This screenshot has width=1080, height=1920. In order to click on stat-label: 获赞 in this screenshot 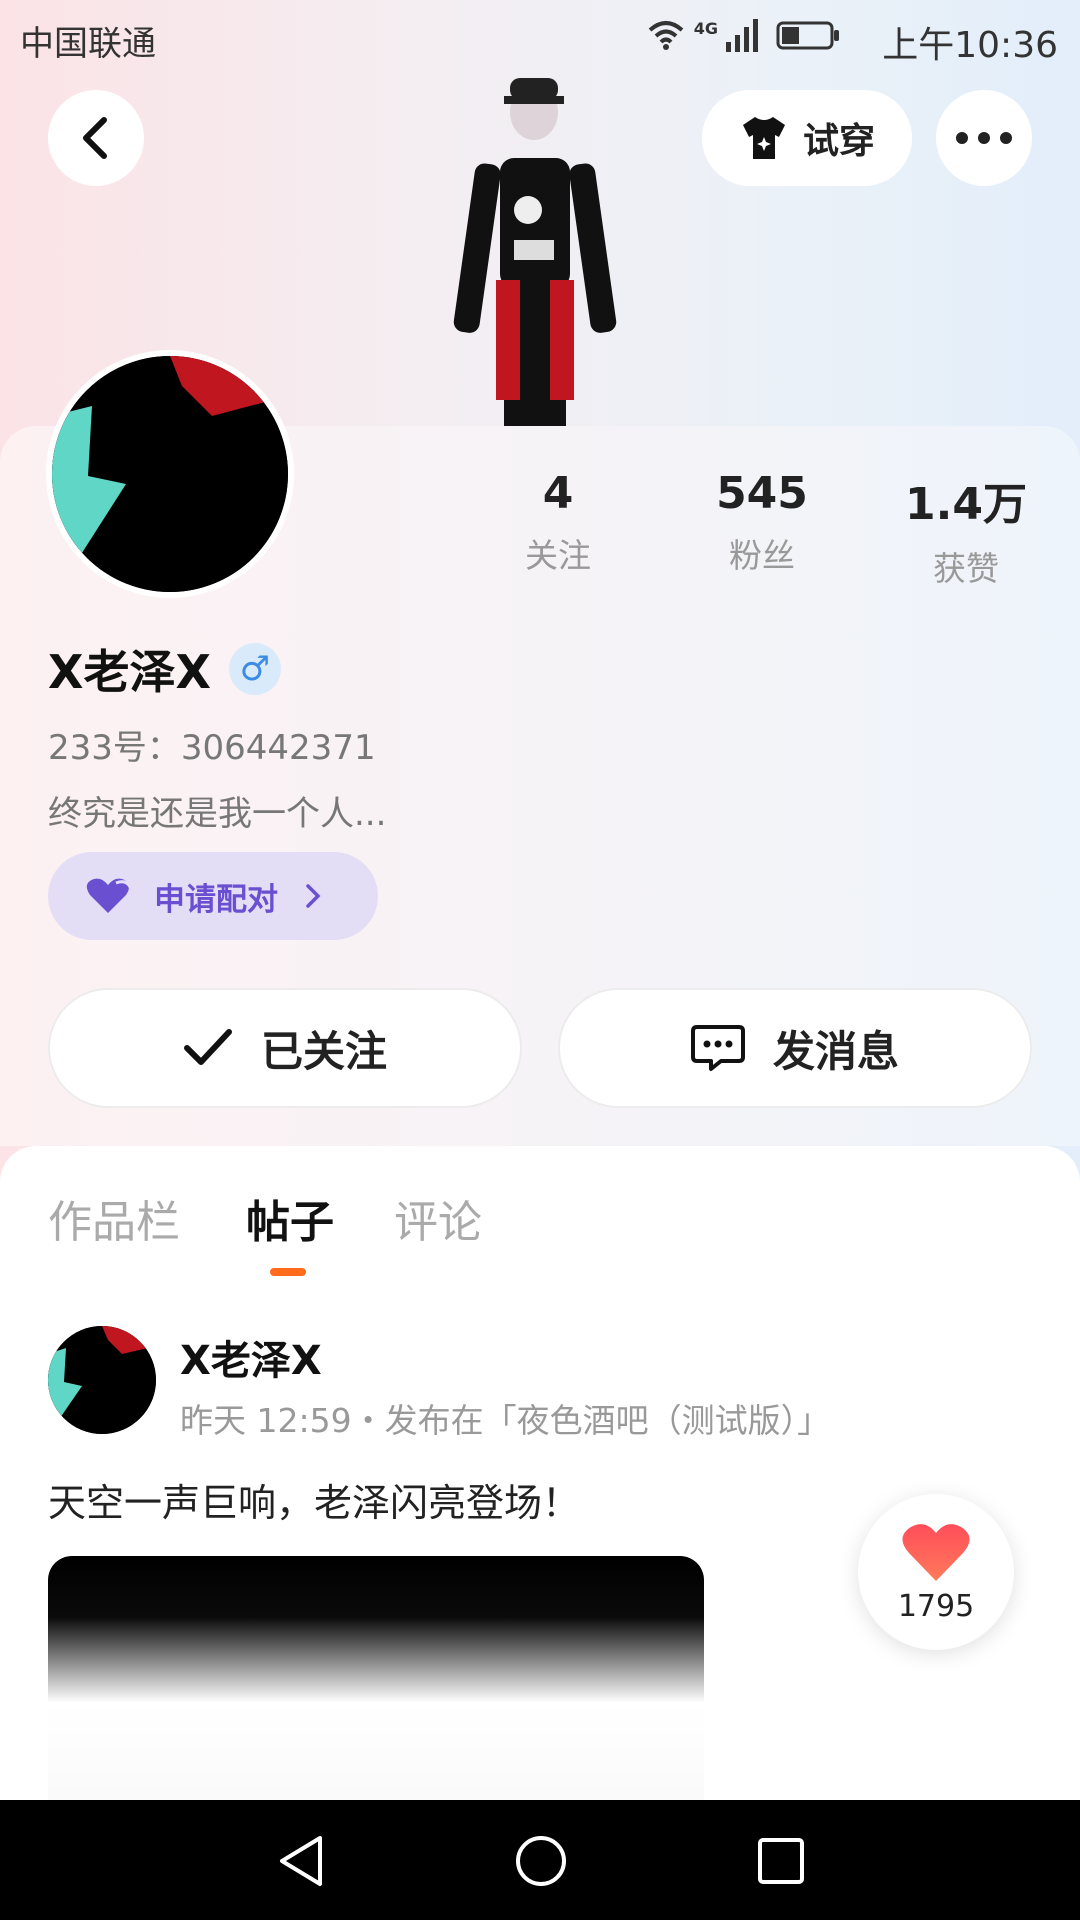, I will do `click(966, 568)`.